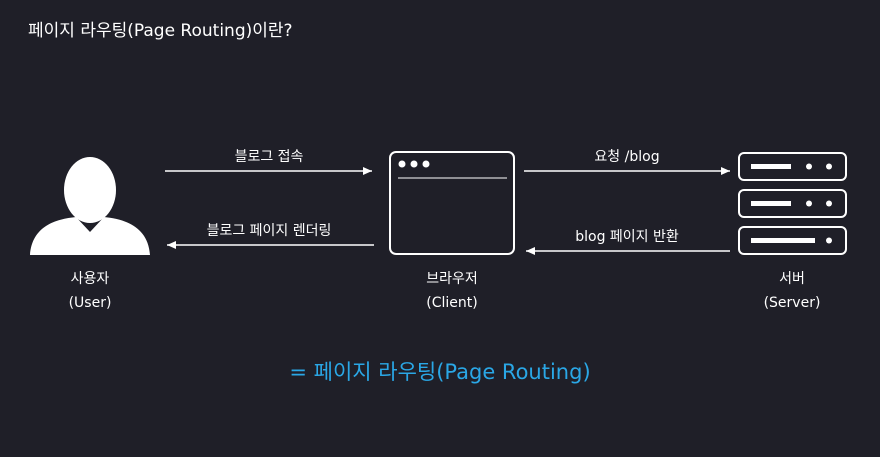  What do you see at coordinates (269, 231) in the screenshot?
I see `edge-label-client-to-user: 블로그 페이지 렌더링` at bounding box center [269, 231].